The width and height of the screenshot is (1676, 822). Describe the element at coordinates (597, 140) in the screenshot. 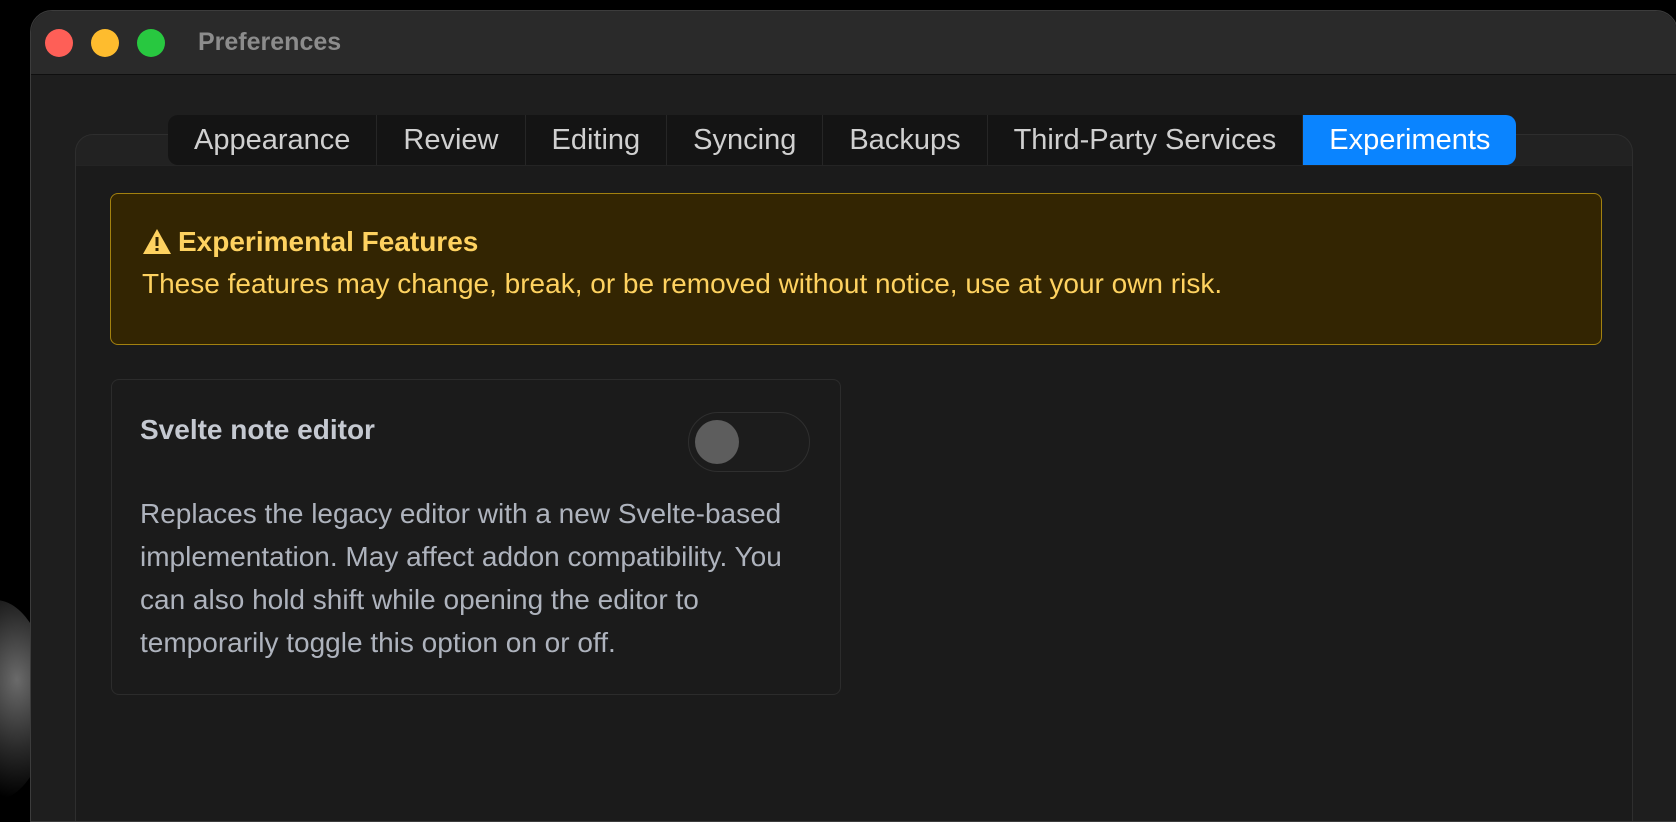

I see `tab-editing: Editing` at that location.